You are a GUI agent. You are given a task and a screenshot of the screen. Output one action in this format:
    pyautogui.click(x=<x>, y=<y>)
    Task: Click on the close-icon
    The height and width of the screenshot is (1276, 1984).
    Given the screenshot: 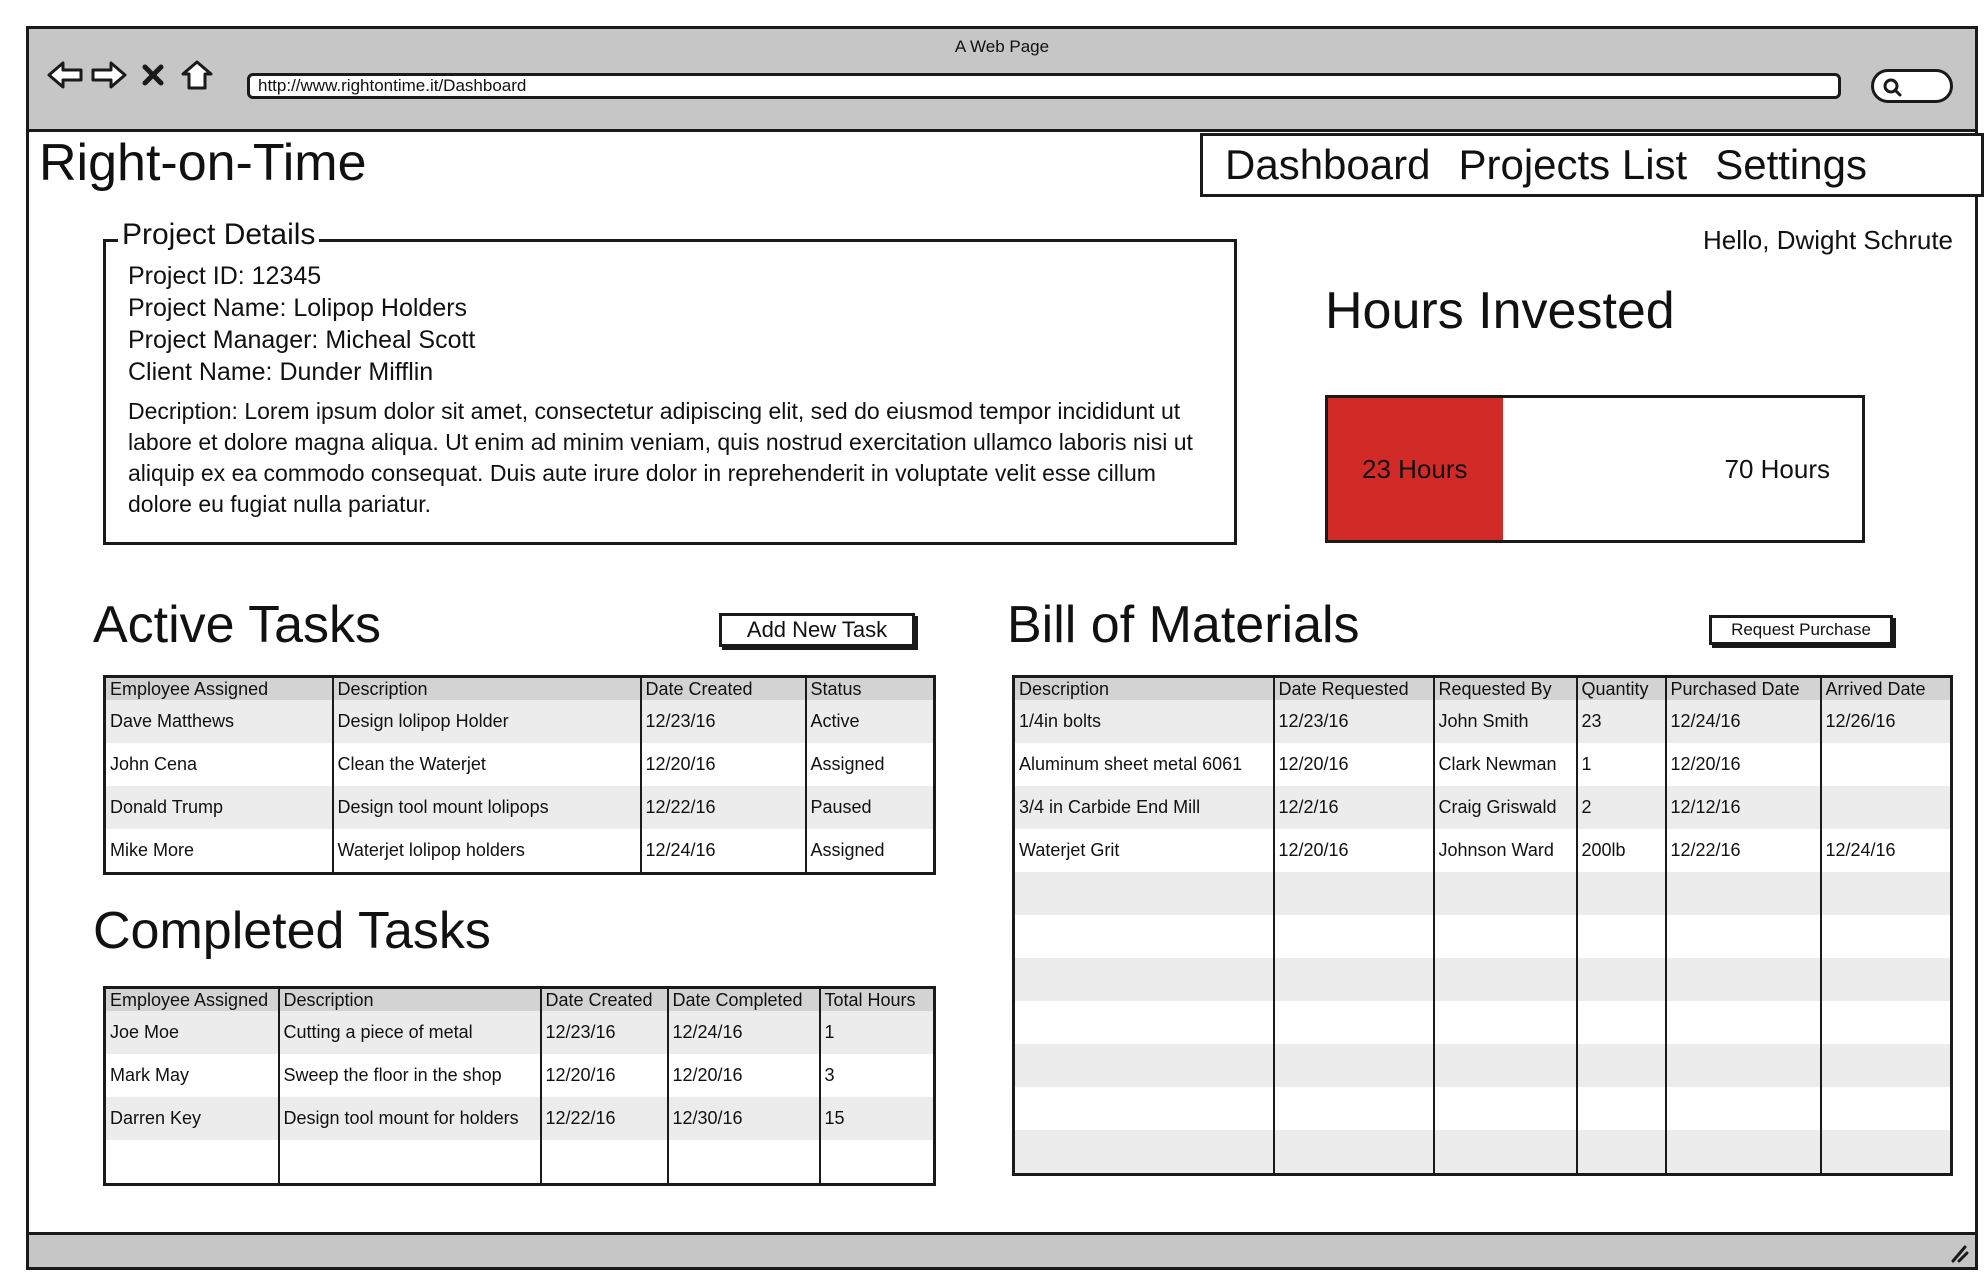 What is the action you would take?
    pyautogui.click(x=153, y=75)
    